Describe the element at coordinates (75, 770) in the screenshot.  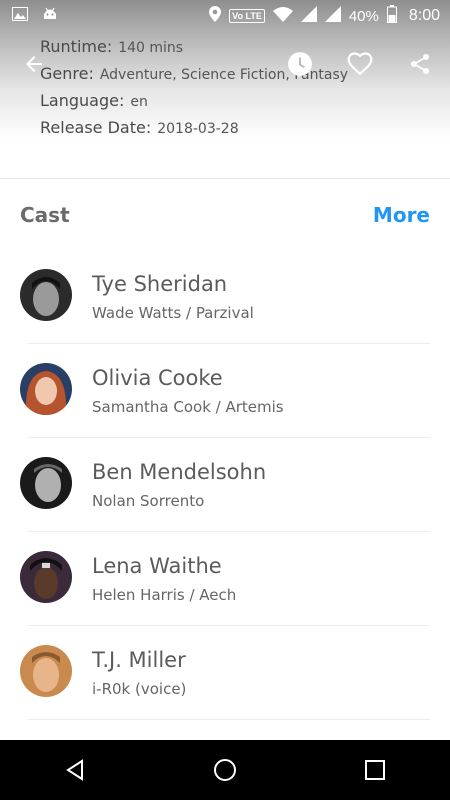
I see `nav-back-icon` at that location.